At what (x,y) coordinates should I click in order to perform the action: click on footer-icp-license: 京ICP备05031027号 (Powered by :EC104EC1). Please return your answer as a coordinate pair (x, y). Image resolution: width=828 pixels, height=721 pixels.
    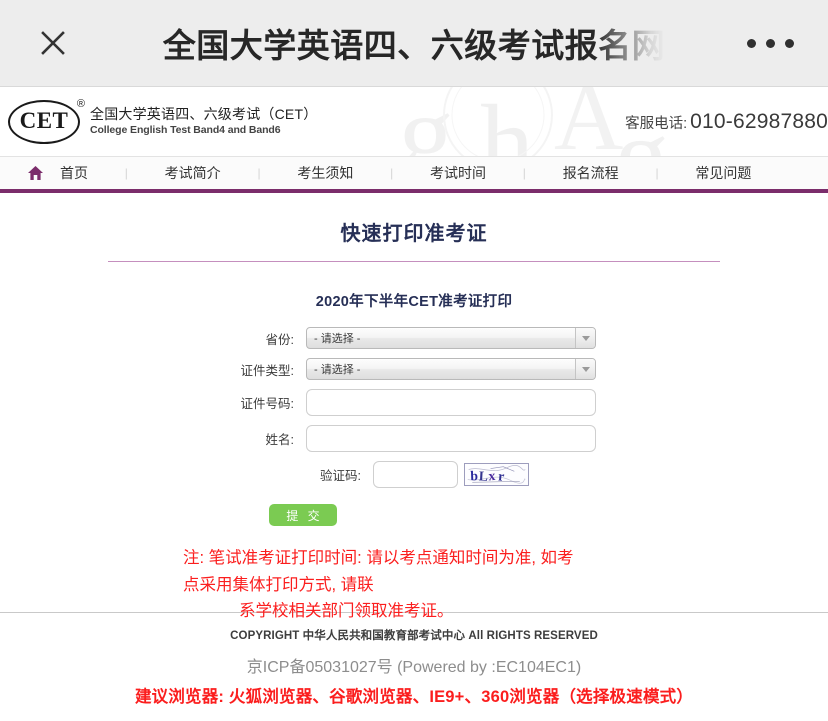
    Looking at the image, I should click on (414, 667).